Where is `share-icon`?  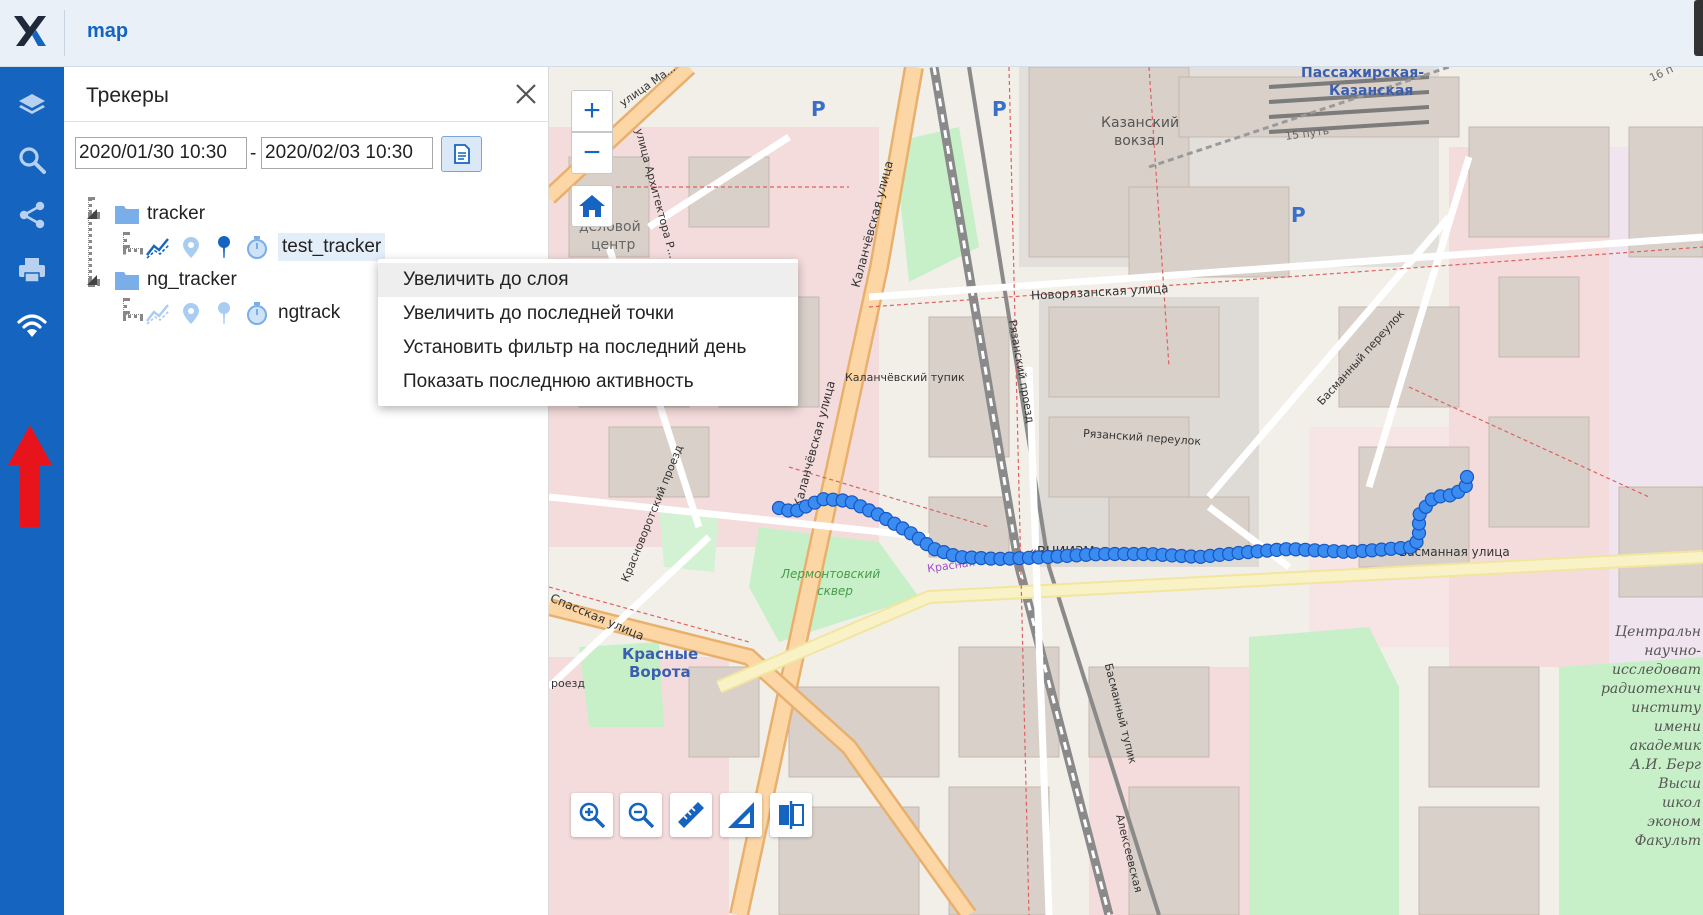
share-icon is located at coordinates (32, 215).